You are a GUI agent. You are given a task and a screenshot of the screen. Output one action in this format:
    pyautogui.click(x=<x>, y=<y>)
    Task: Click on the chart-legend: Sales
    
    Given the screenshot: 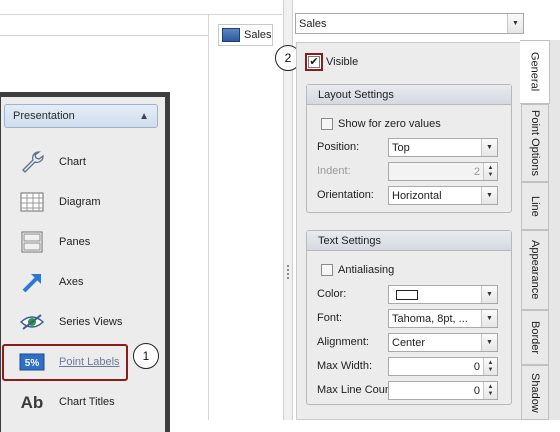 What is the action you would take?
    pyautogui.click(x=245, y=35)
    